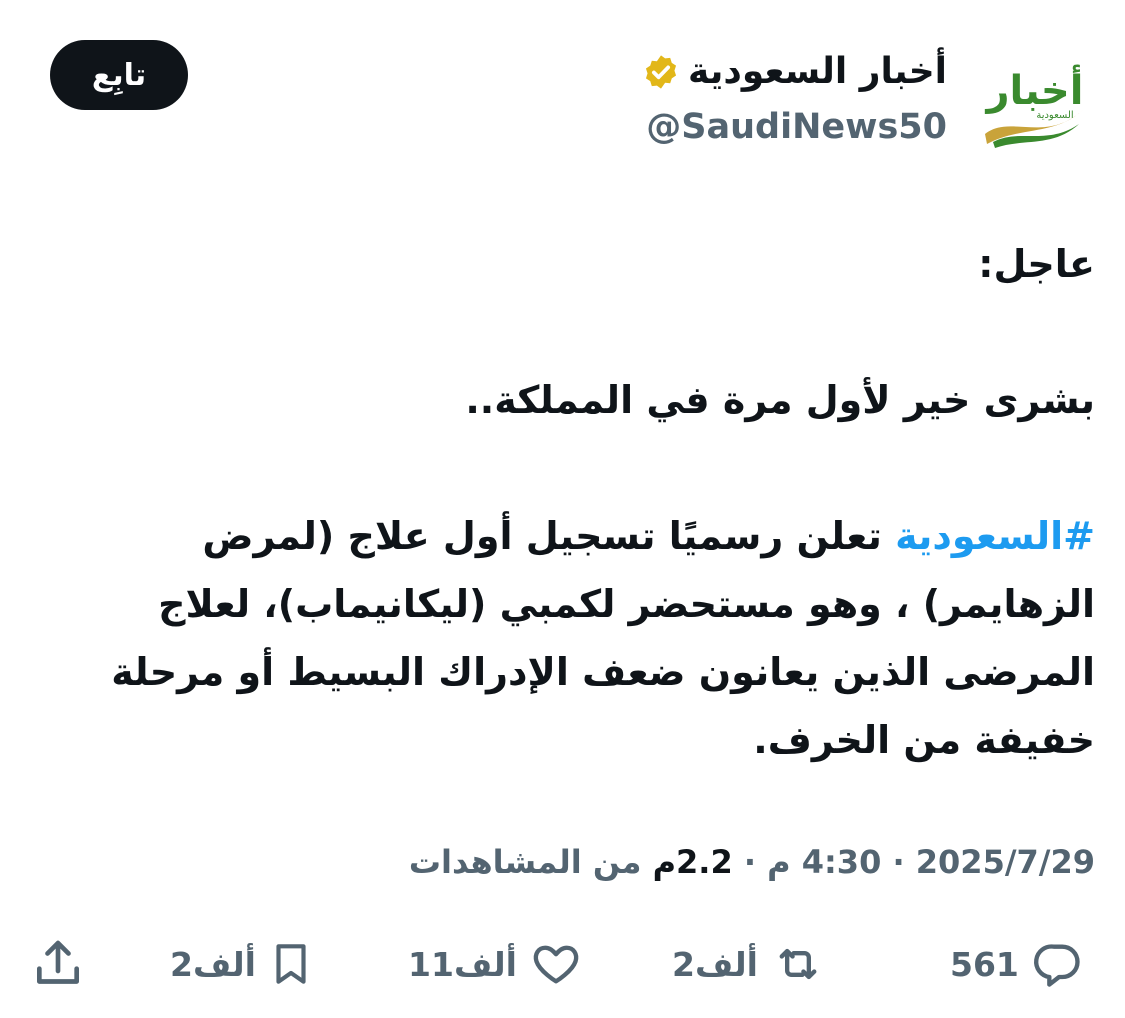 Image resolution: width=1125 pixels, height=1018 pixels. I want to click on share-button, so click(58, 964).